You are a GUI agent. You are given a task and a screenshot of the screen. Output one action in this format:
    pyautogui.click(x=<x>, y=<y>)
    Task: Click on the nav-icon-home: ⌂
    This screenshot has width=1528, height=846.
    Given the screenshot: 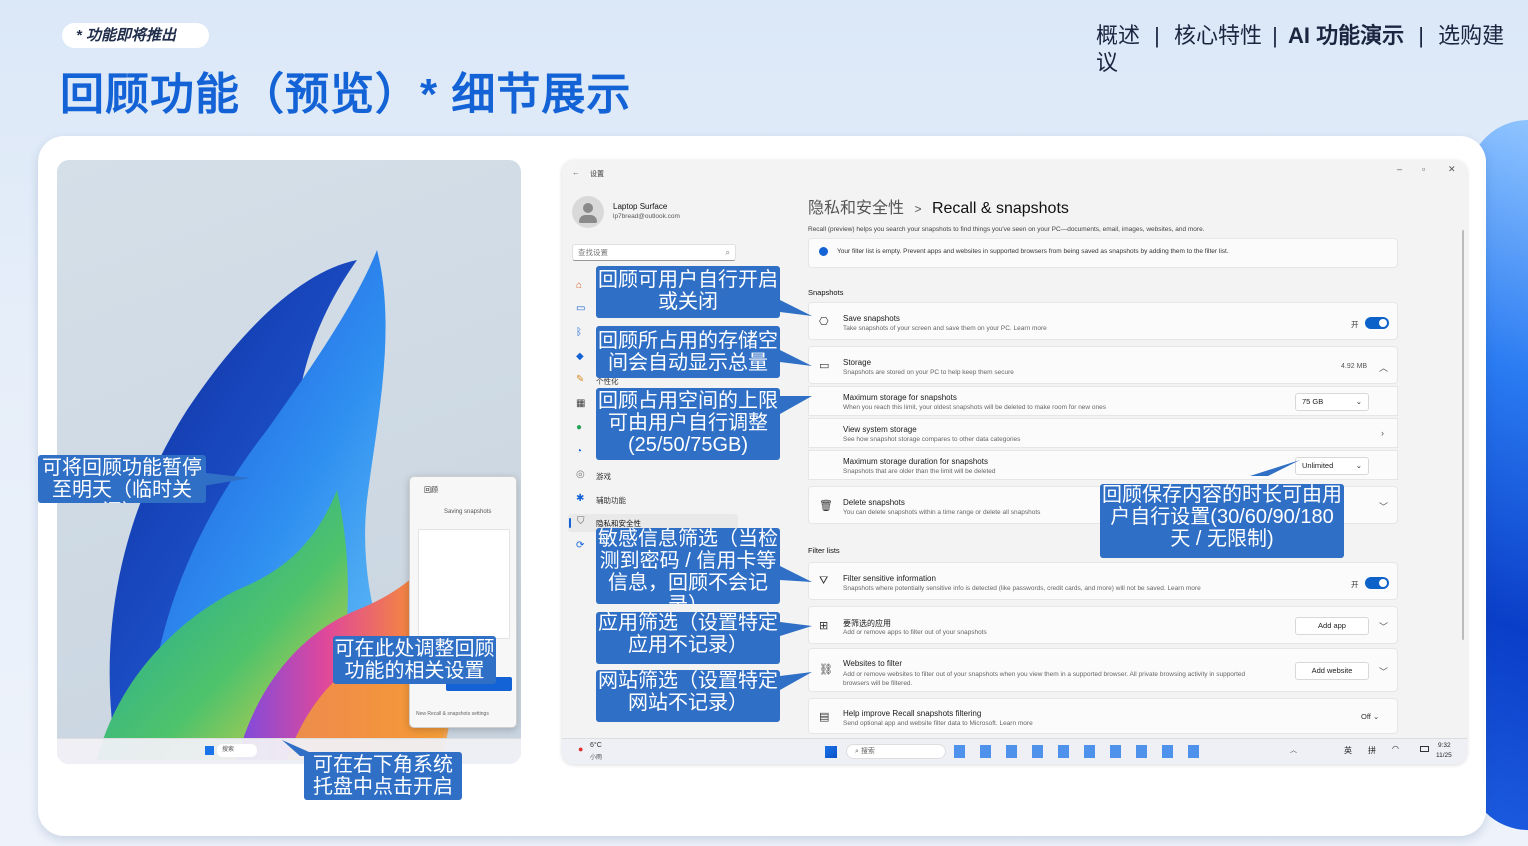 What is the action you would take?
    pyautogui.click(x=579, y=285)
    